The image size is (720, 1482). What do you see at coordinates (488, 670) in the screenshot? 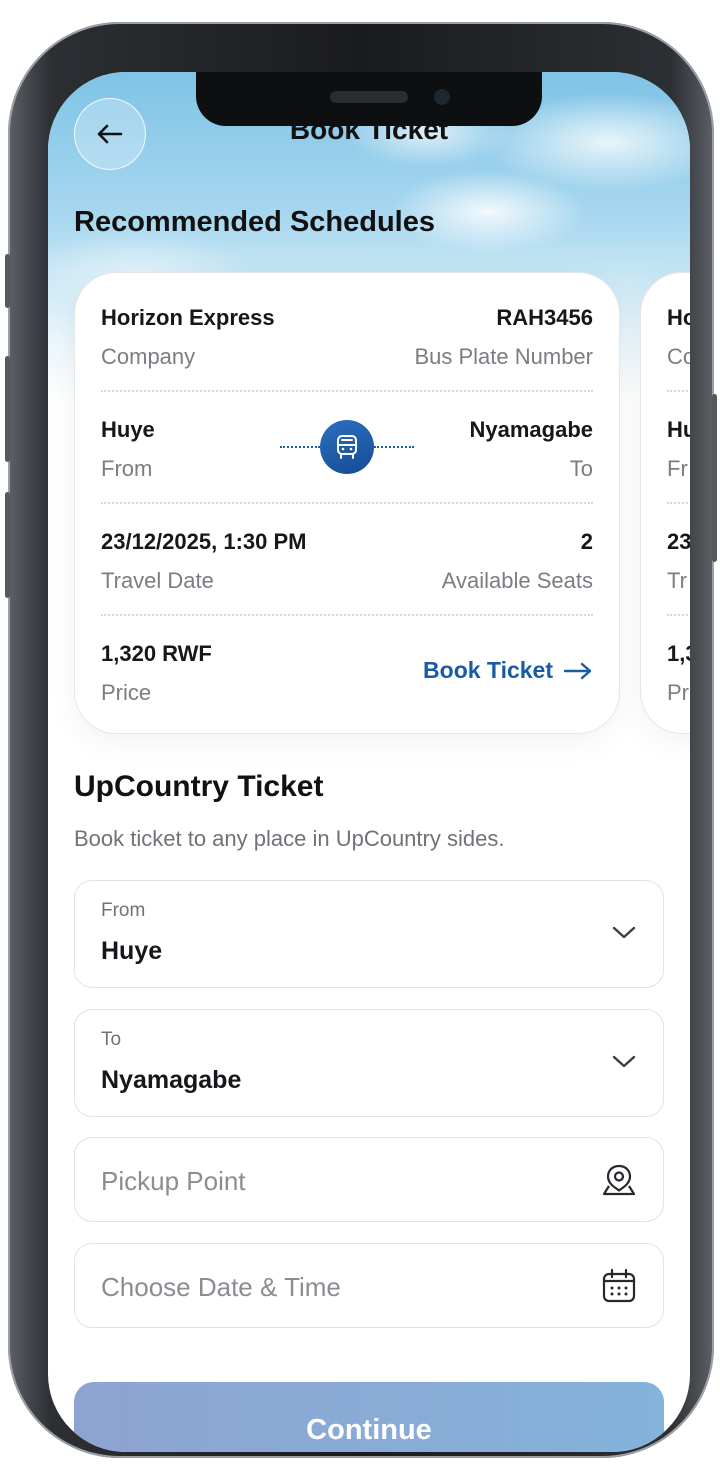
I see `book-ticket-label: Book Ticket` at bounding box center [488, 670].